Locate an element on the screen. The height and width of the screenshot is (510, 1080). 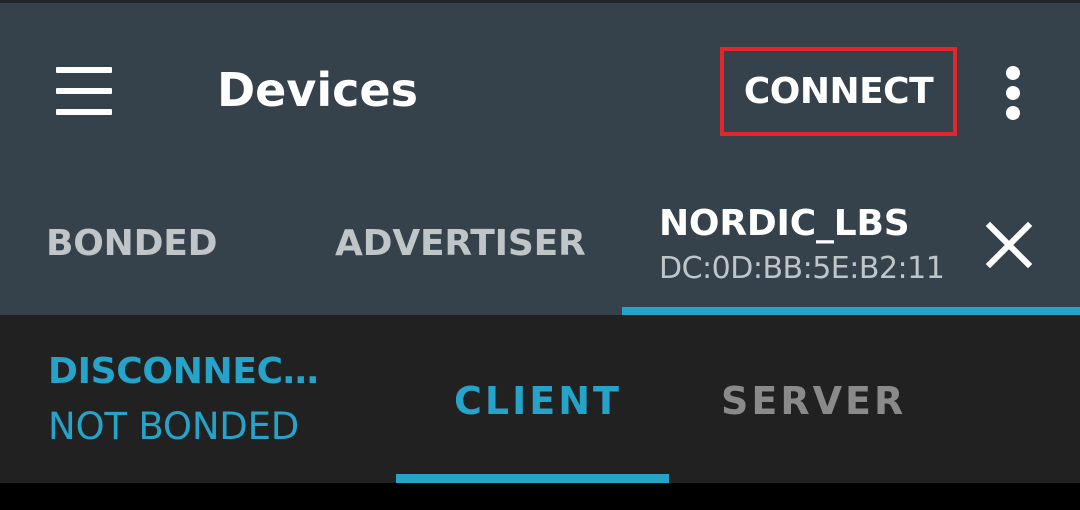
tab-bonded-label: BONDED is located at coordinates (132, 243).